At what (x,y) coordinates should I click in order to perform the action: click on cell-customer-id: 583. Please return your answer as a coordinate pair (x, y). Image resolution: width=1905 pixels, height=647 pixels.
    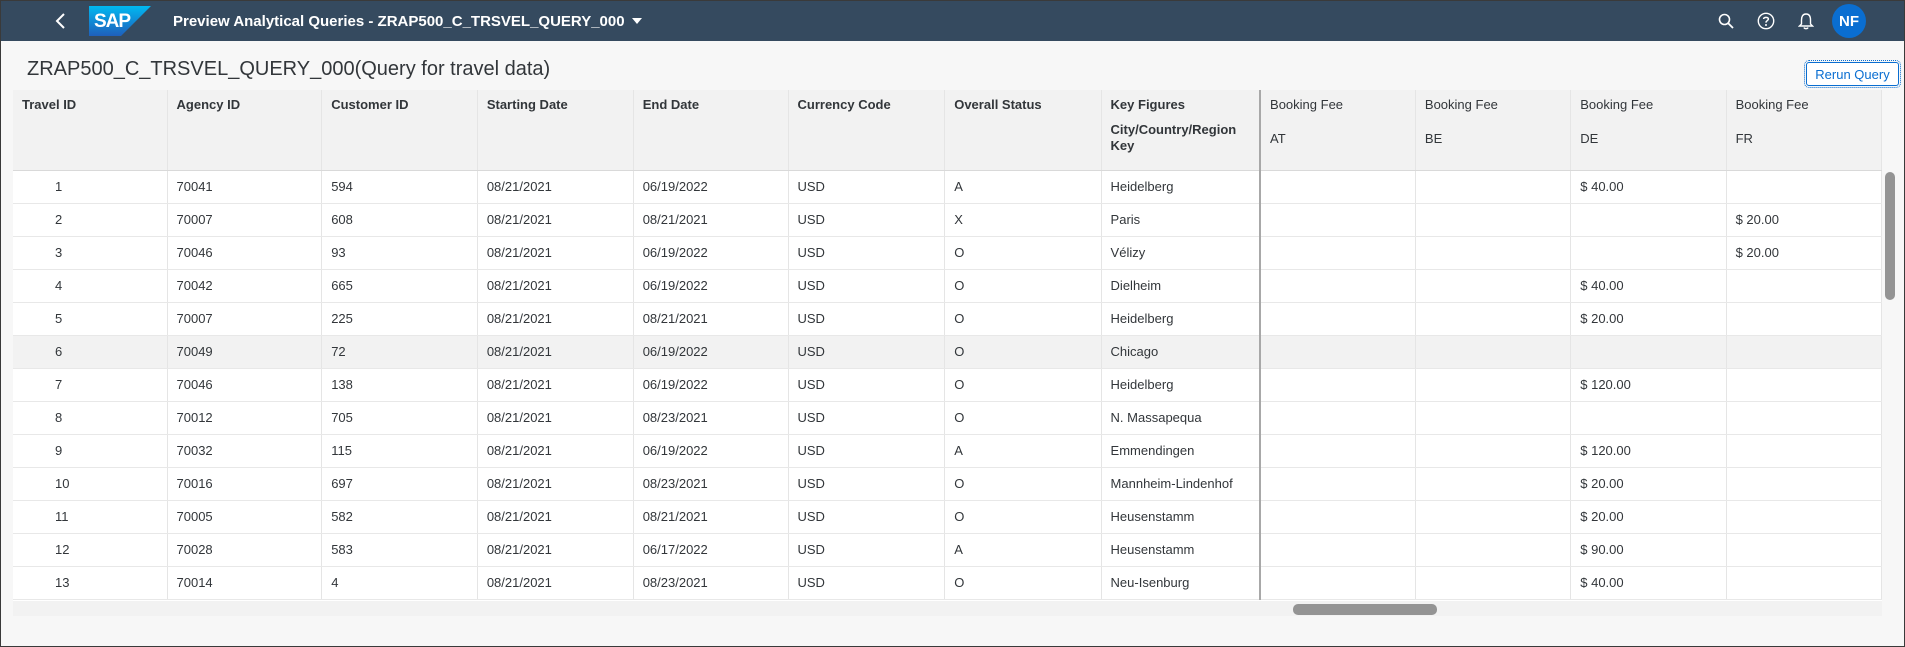
    Looking at the image, I should click on (399, 550).